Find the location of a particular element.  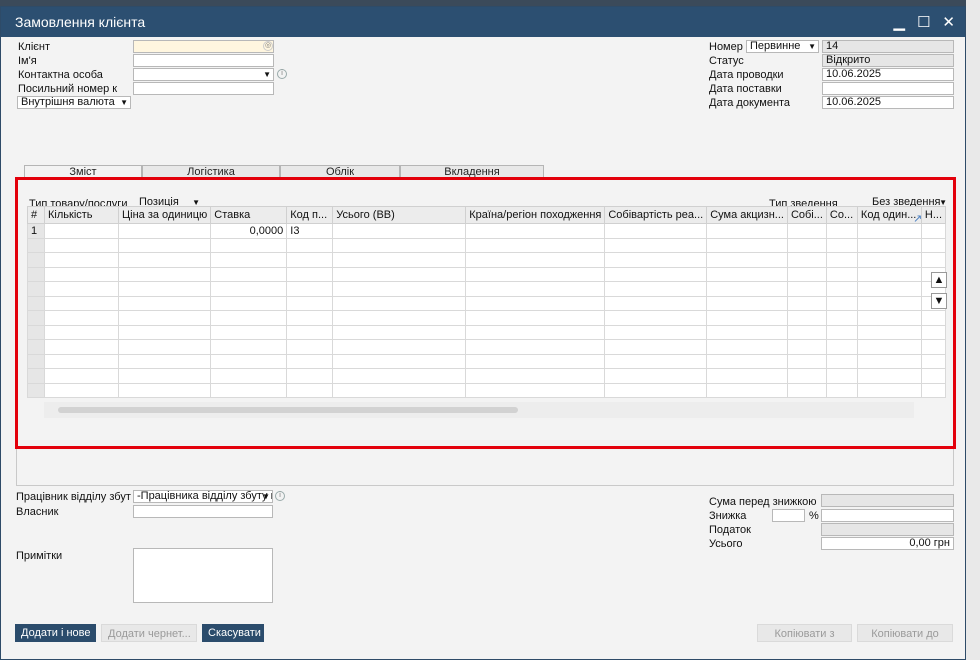

sales-employee-dropdown: -Працівника відділу збуту нем ▼ is located at coordinates (203, 496).